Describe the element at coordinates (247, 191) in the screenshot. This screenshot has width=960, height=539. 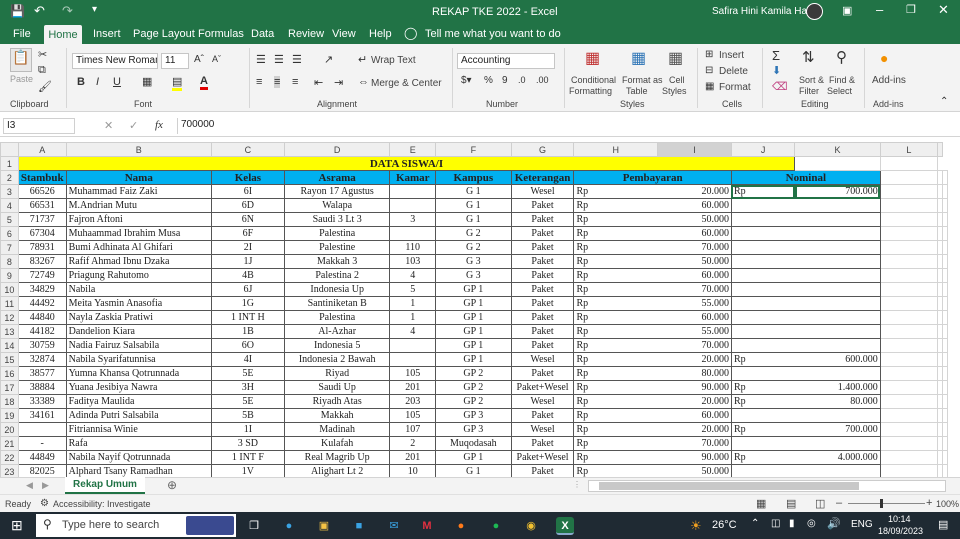
I see `cell: 6I` at that location.